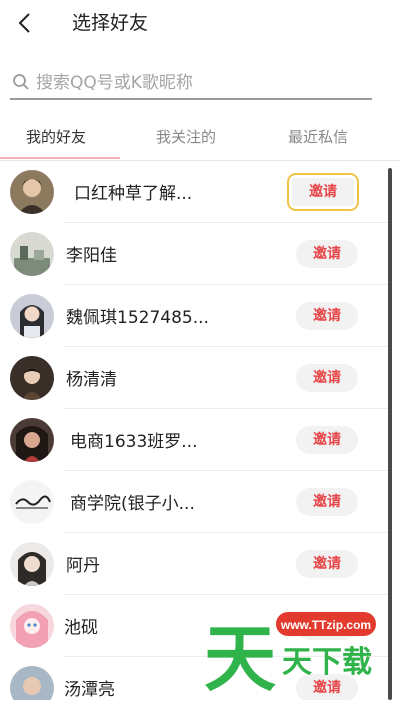  I want to click on page-title: 选择好友, so click(110, 23).